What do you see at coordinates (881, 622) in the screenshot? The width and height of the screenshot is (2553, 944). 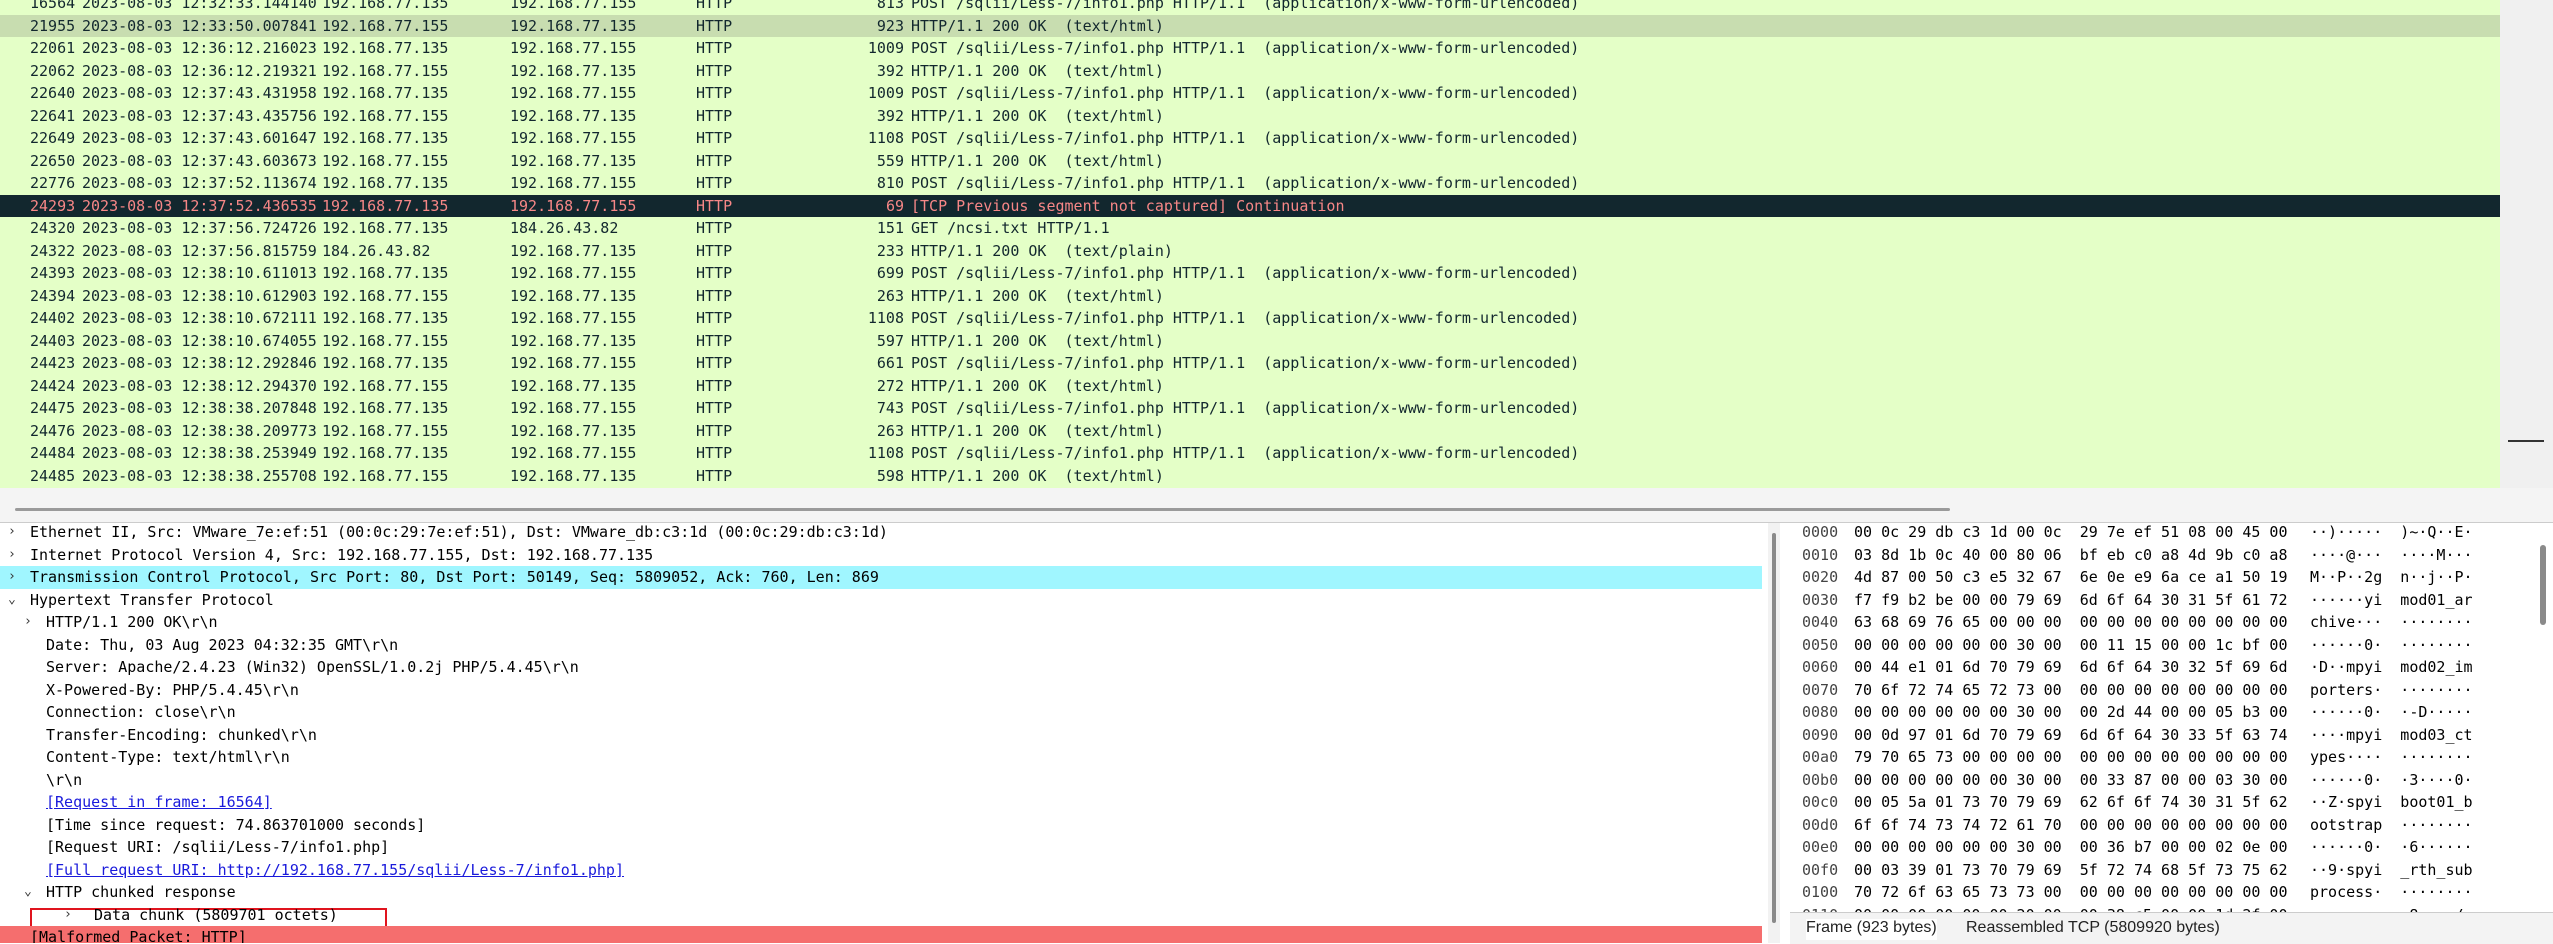 I see `detail-tree-item: › HTTP/1.1 200 OK\r\n` at bounding box center [881, 622].